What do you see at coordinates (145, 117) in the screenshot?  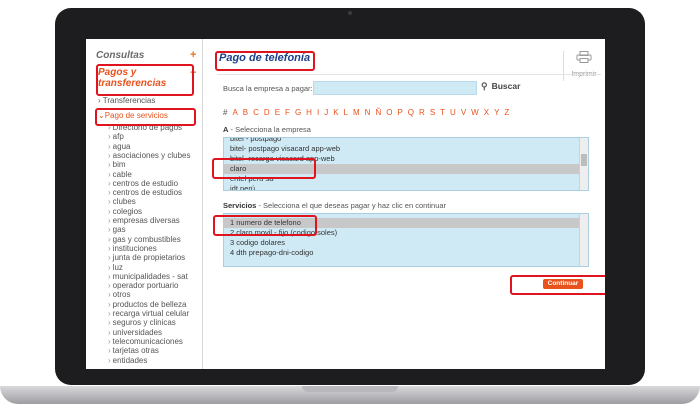 I see `highlight-pago-servicios` at bounding box center [145, 117].